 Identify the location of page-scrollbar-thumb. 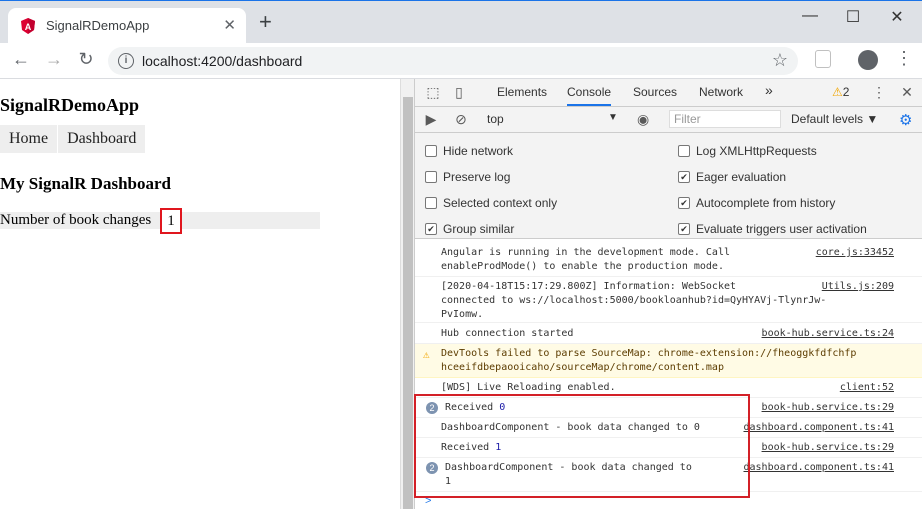
(408, 303).